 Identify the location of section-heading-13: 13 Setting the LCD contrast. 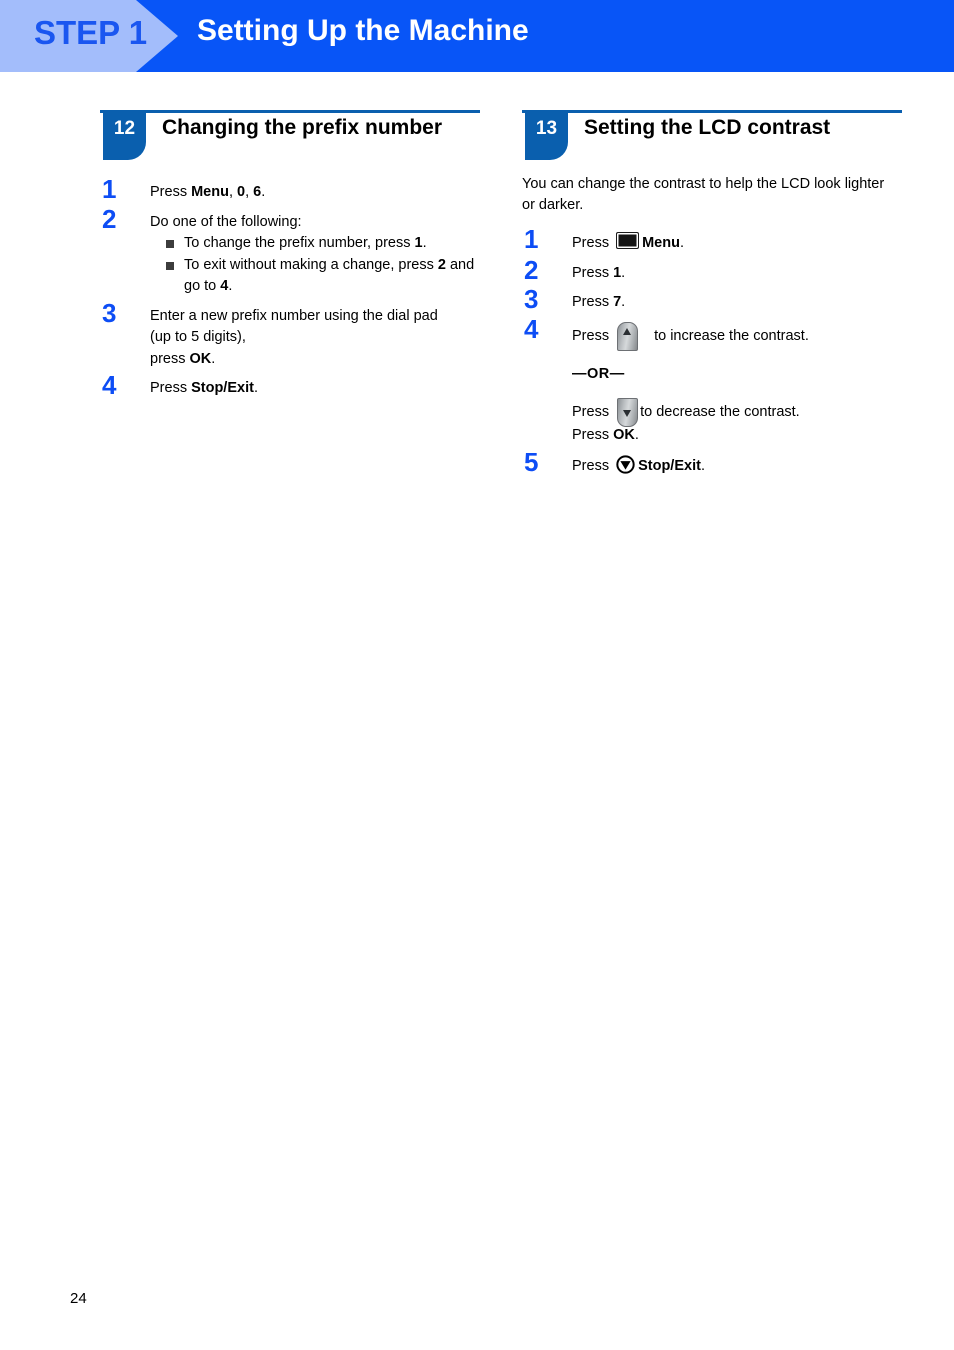
(712, 138).